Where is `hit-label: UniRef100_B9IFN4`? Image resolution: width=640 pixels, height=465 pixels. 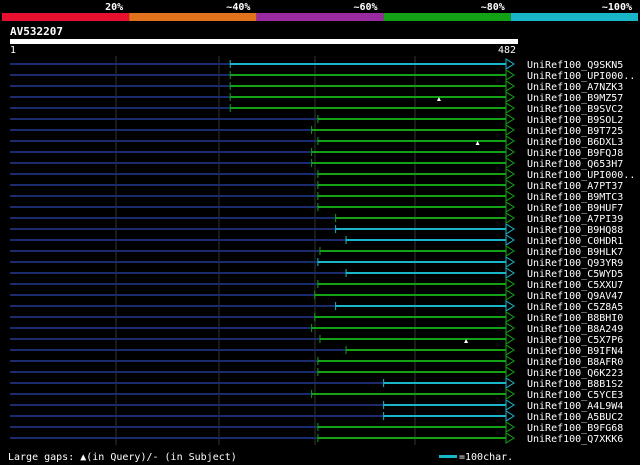
hit-label: UniRef100_B9IFN4 is located at coordinates (575, 351).